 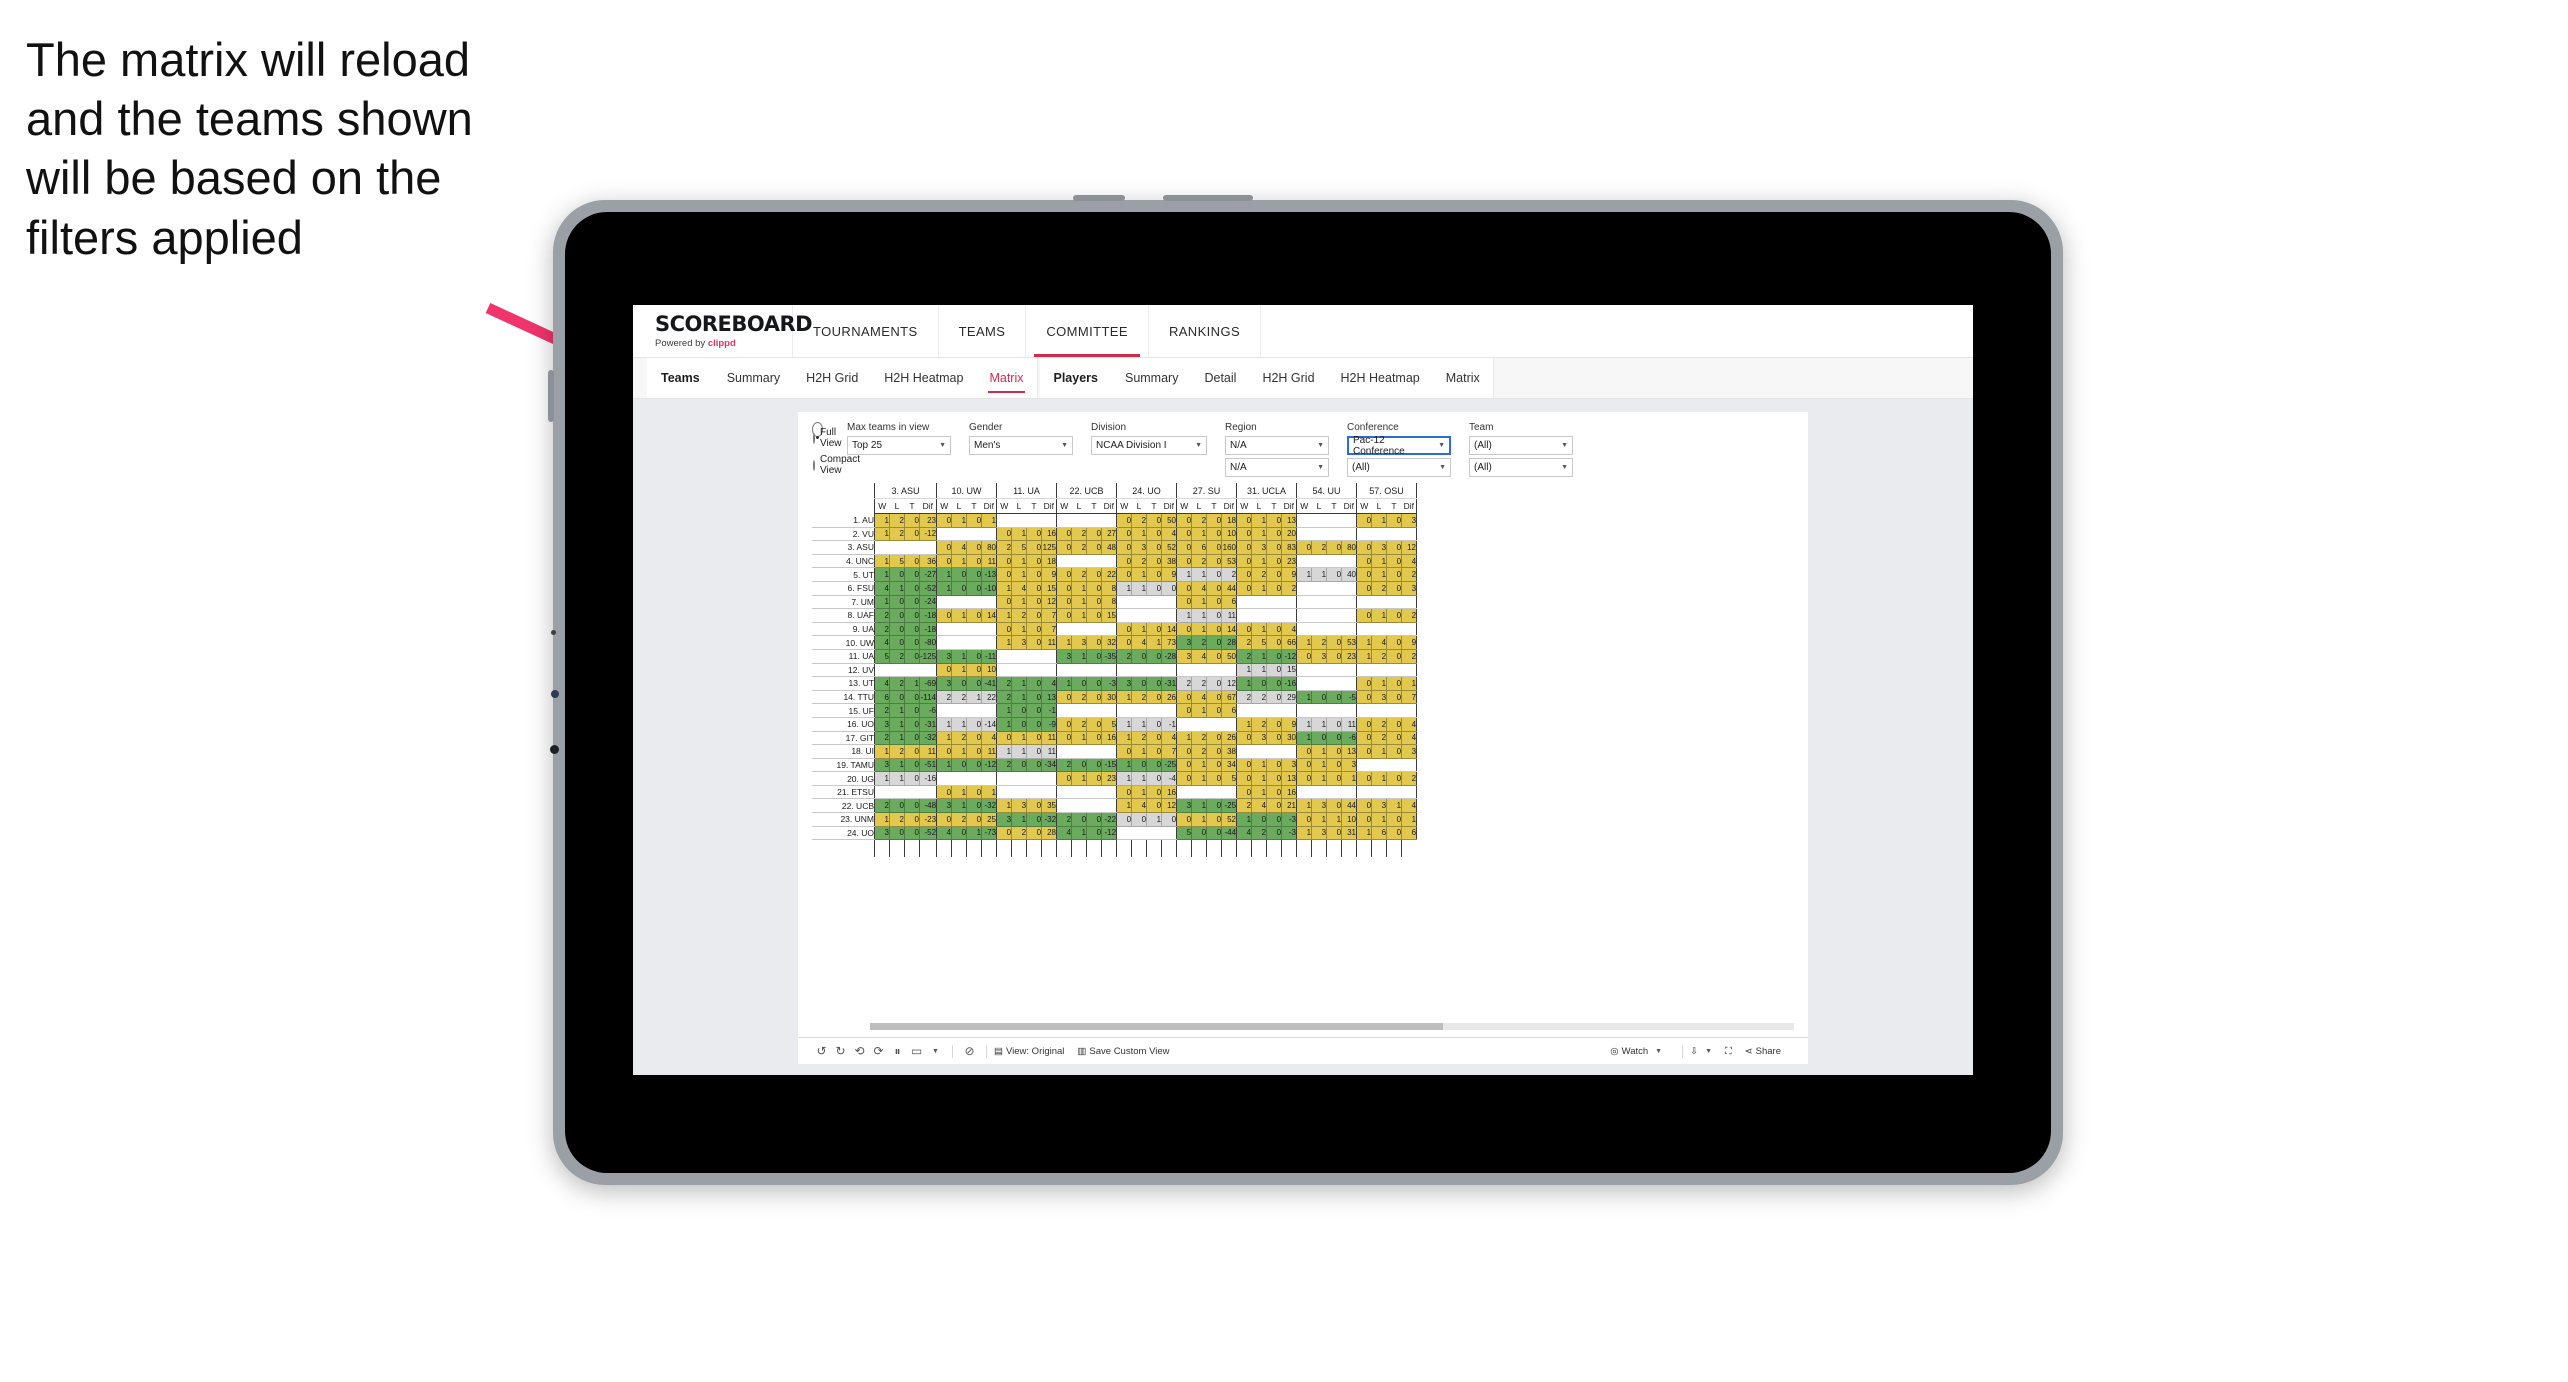 I want to click on device-layout-icon: ▭, so click(x=916, y=1051).